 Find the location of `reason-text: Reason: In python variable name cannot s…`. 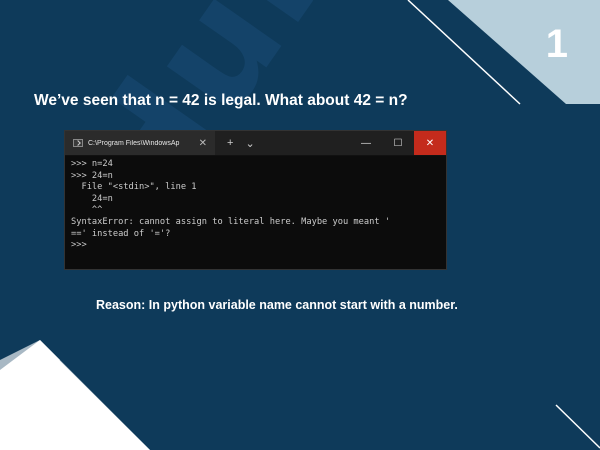

reason-text: Reason: In python variable name cannot s… is located at coordinates (277, 305).